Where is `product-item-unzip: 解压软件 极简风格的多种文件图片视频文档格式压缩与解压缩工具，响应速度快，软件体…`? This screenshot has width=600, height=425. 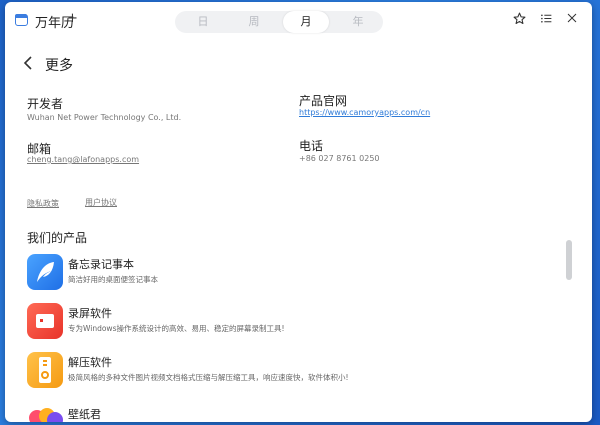
product-item-unzip: 解压软件 极简风格的多种文件图片视频文档格式压缩与解压缩工具，响应速度快，软件体… is located at coordinates (287, 372).